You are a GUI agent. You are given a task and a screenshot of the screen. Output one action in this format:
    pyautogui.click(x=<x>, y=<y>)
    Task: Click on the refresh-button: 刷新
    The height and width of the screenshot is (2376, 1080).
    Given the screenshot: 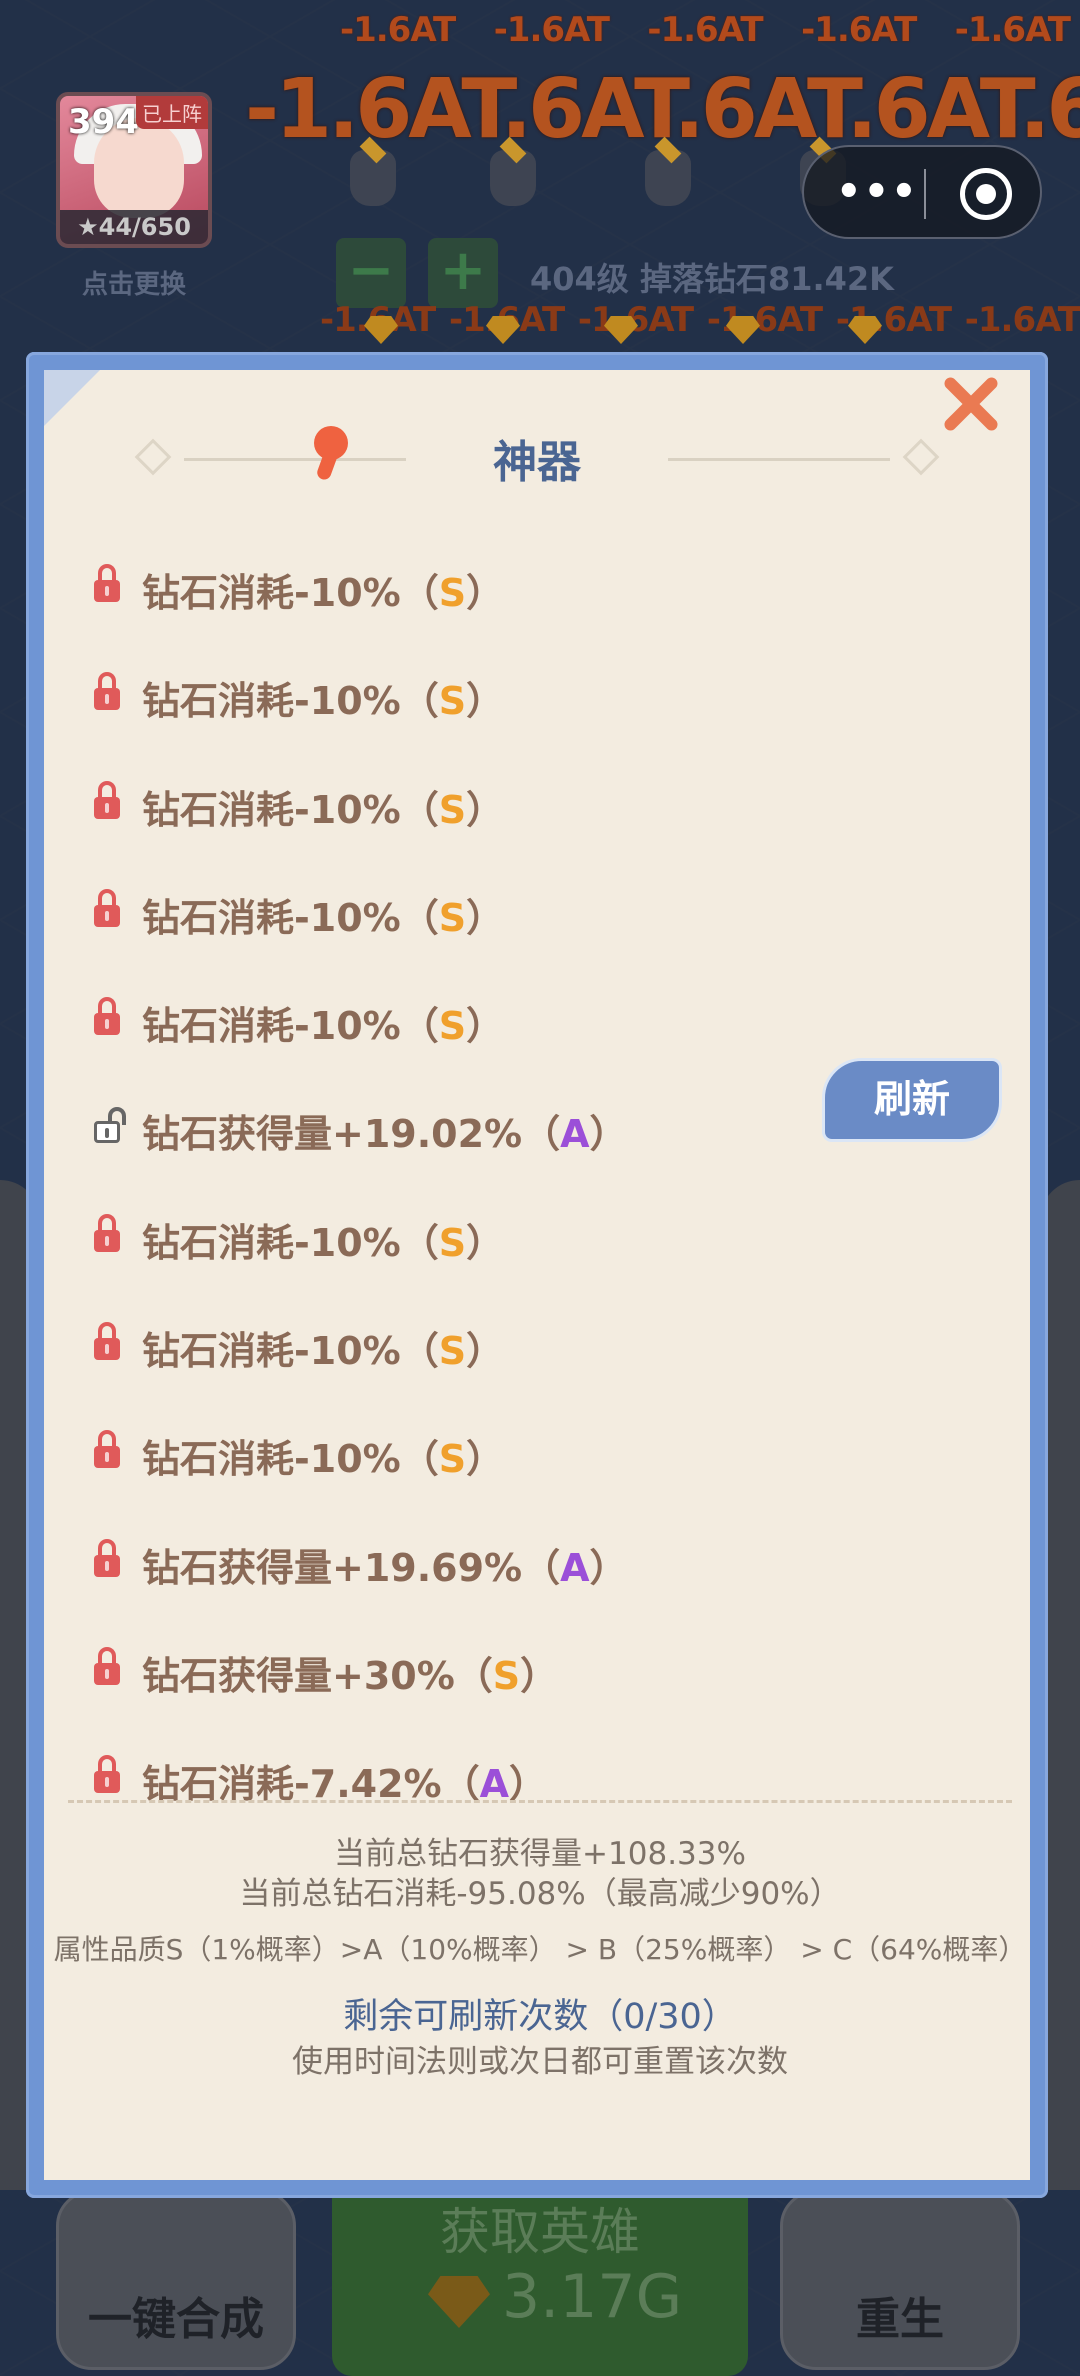 What is the action you would take?
    pyautogui.click(x=912, y=1100)
    